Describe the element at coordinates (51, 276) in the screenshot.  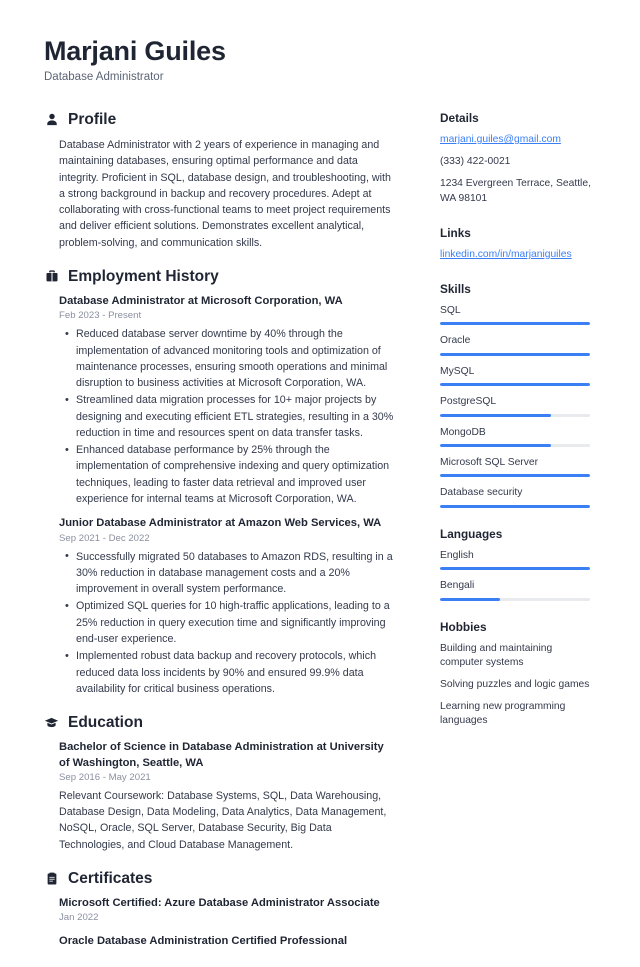
I see `briefcase-icon` at that location.